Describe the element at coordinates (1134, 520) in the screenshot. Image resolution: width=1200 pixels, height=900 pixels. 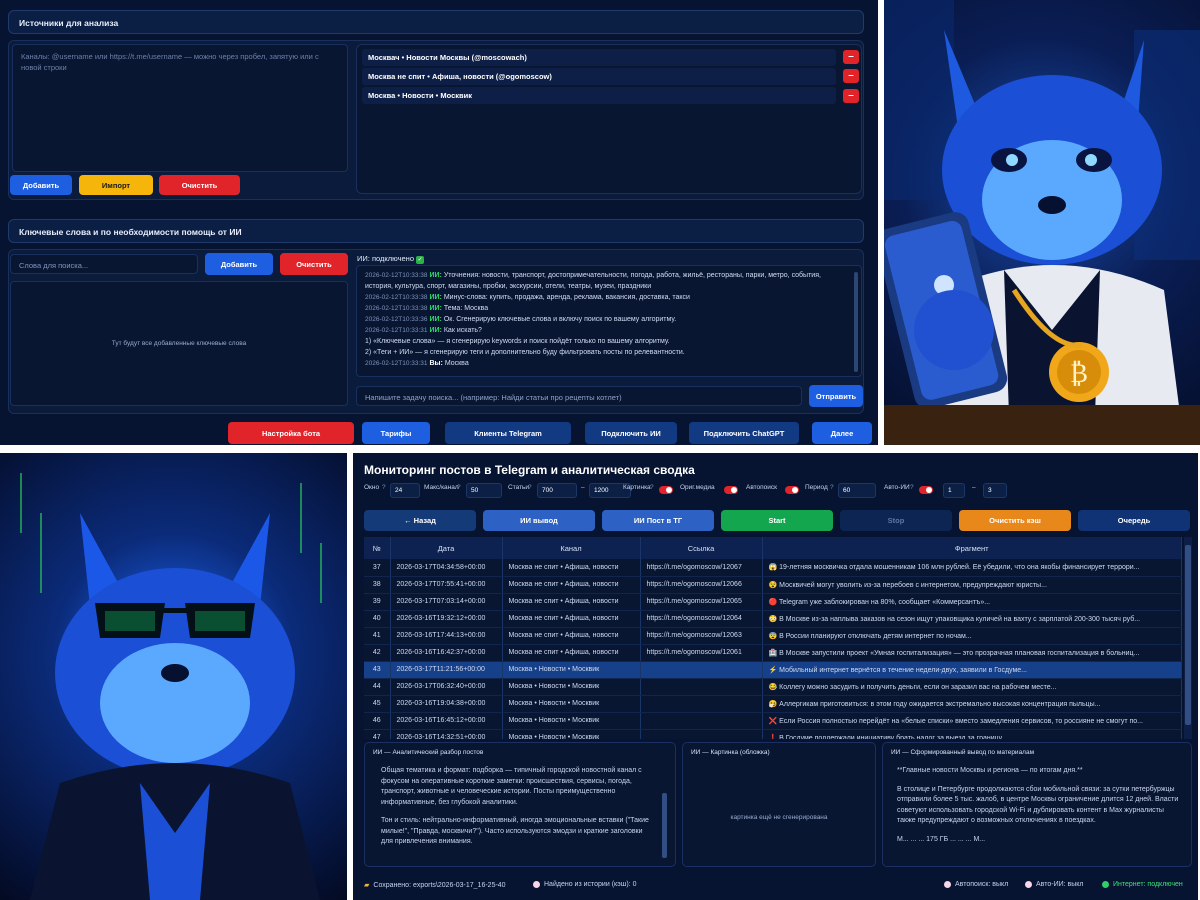
I see `queue-button: Очередь` at that location.